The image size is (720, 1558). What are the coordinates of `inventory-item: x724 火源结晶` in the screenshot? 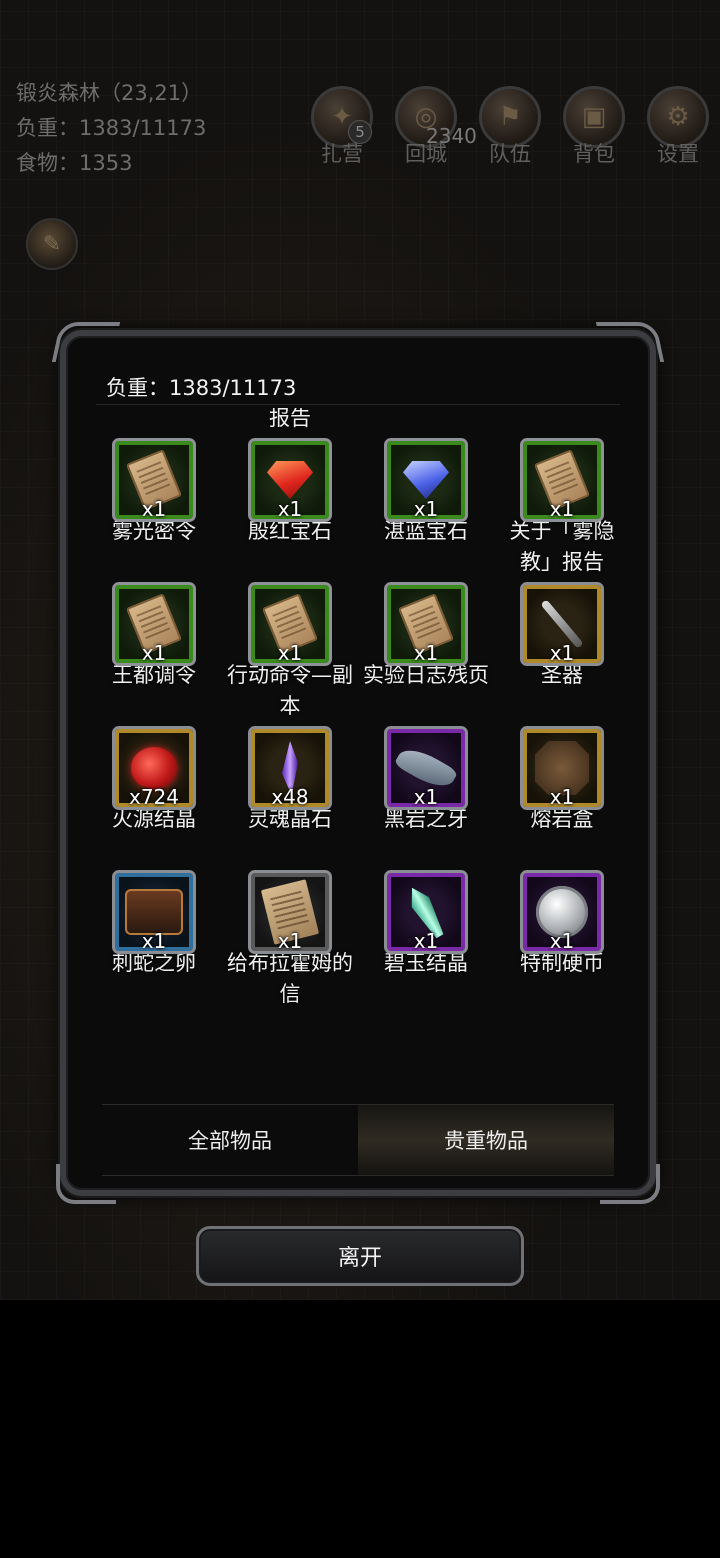 It's located at (154, 798).